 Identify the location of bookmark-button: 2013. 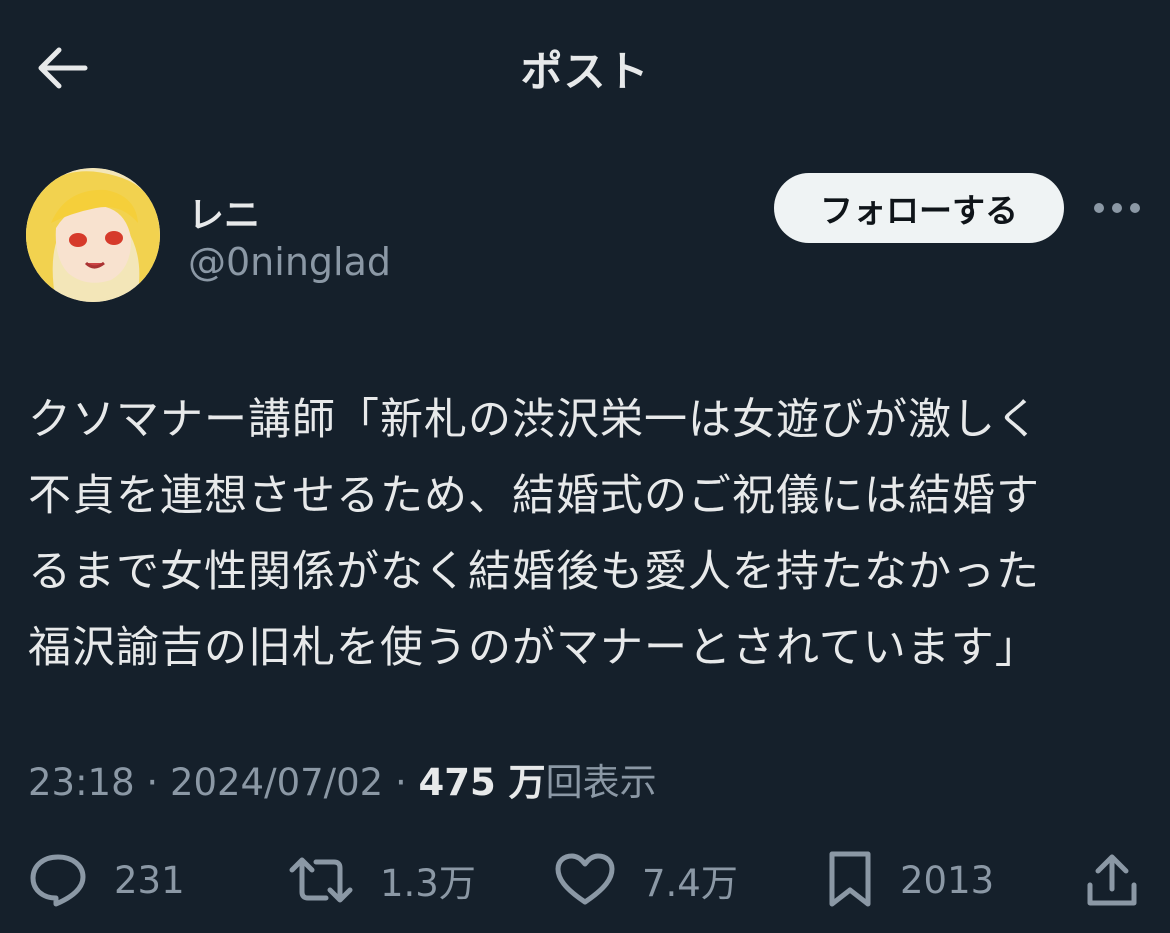
(910, 880).